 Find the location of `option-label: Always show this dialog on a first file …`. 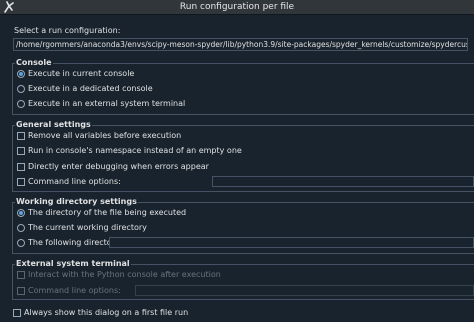

option-label: Always show this dialog on a first file … is located at coordinates (106, 312).